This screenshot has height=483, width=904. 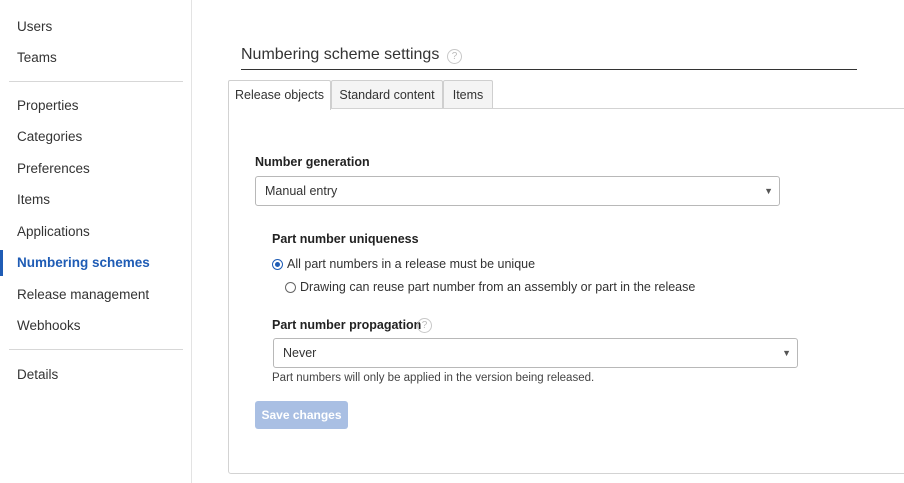 I want to click on part-number-propagation-label: Part number propagation, so click(x=347, y=325).